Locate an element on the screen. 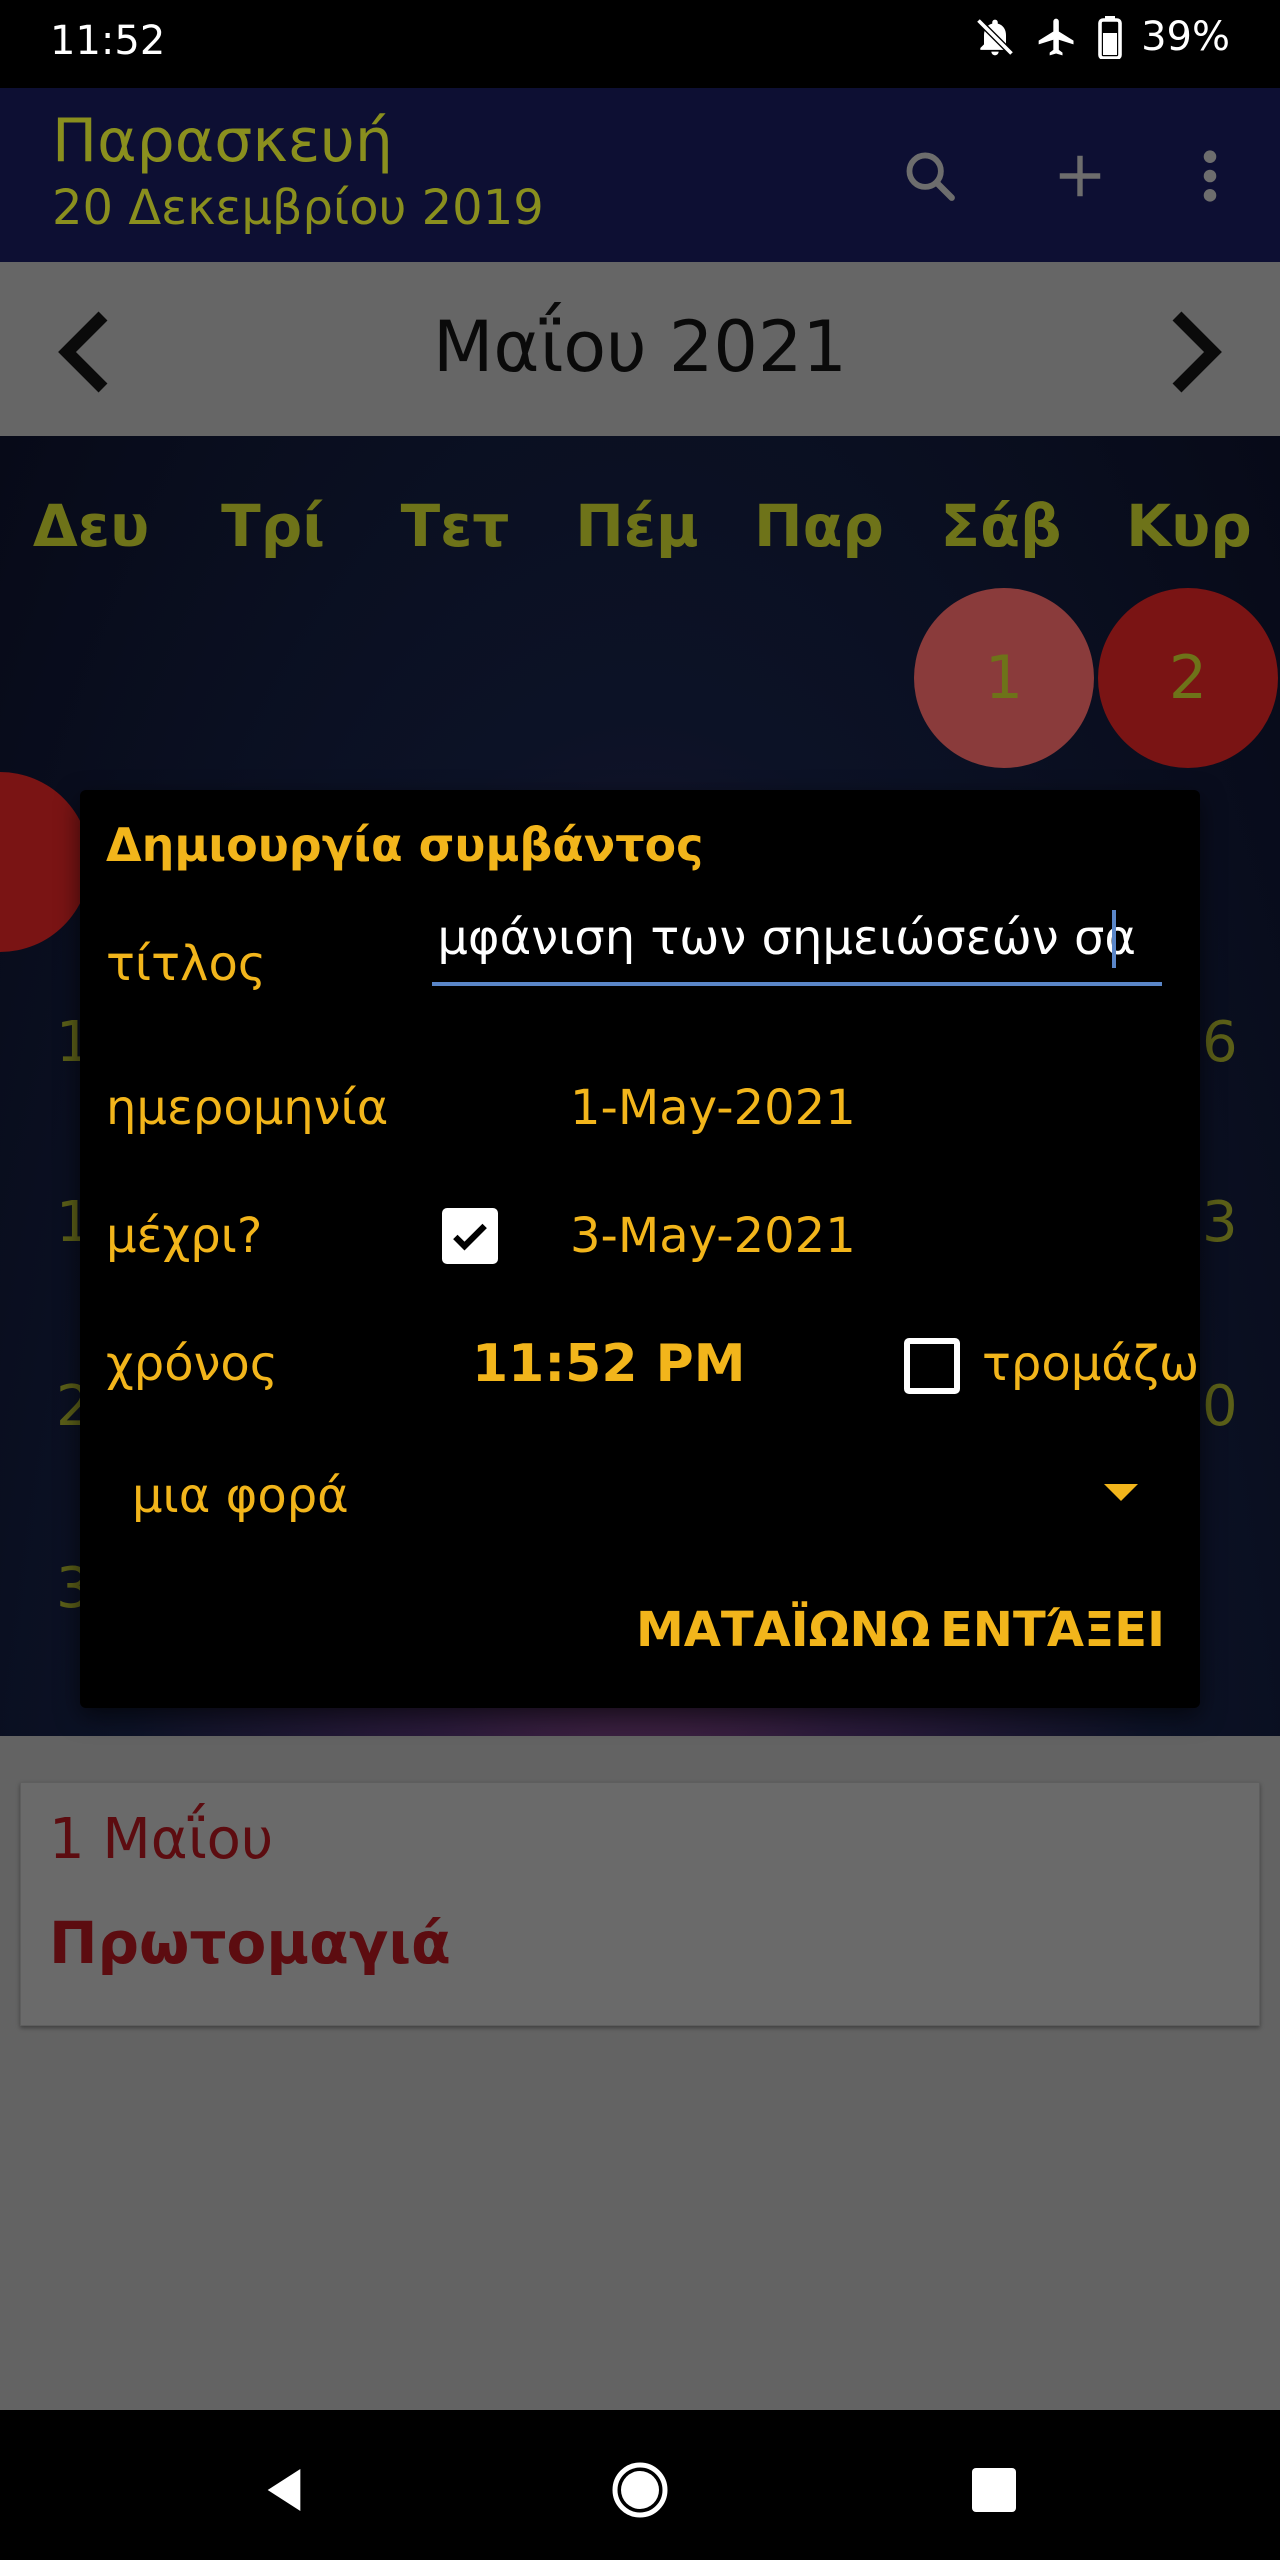 The image size is (1280, 2560). add-icon is located at coordinates (1080, 176).